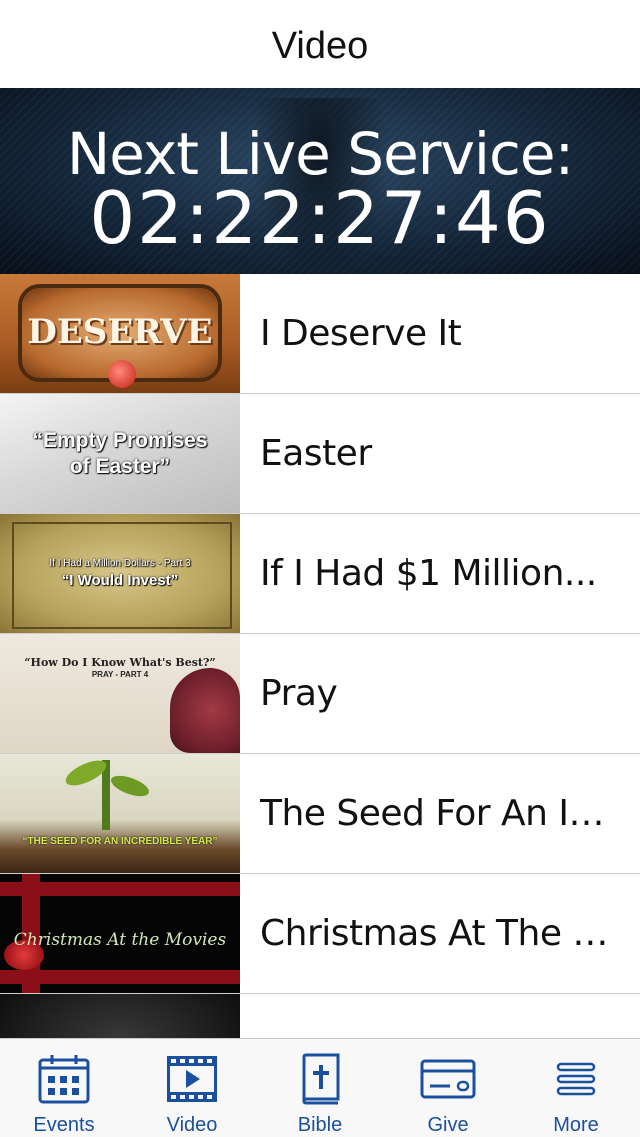 The width and height of the screenshot is (640, 1137). I want to click on thumbnail-caption: DESERVE, so click(120, 332).